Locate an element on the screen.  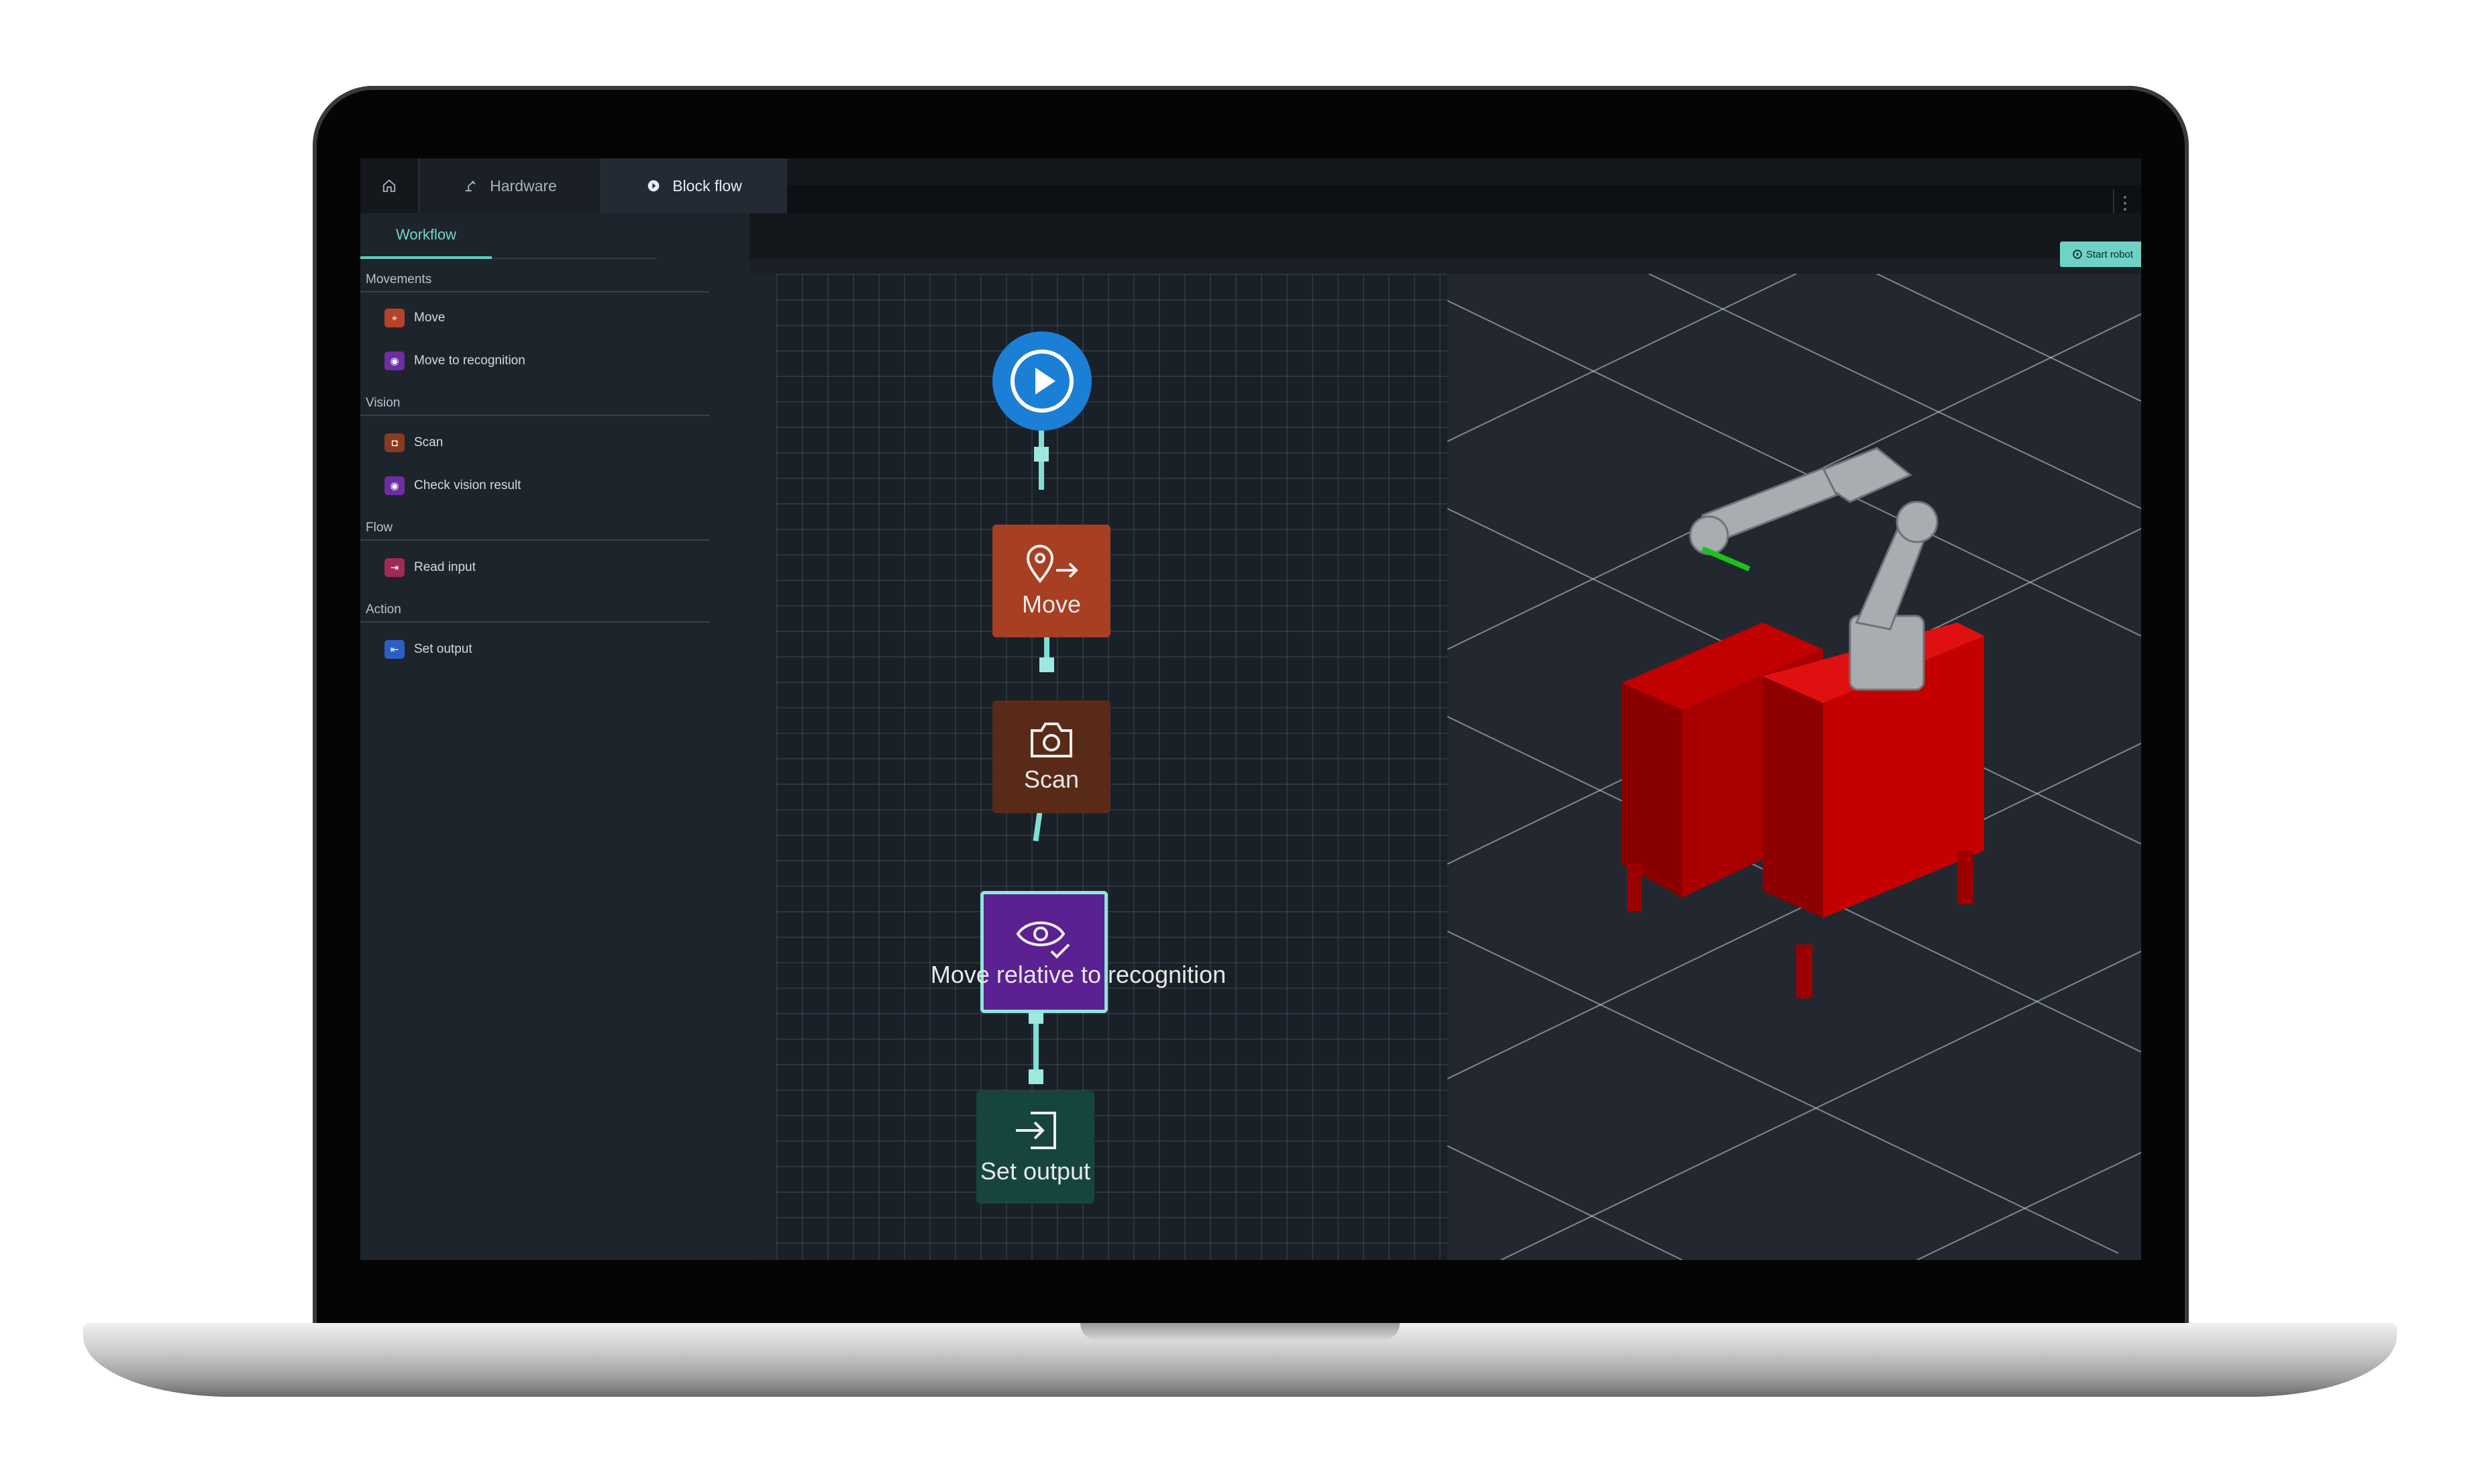
tab-divider is located at coordinates (2113, 201).